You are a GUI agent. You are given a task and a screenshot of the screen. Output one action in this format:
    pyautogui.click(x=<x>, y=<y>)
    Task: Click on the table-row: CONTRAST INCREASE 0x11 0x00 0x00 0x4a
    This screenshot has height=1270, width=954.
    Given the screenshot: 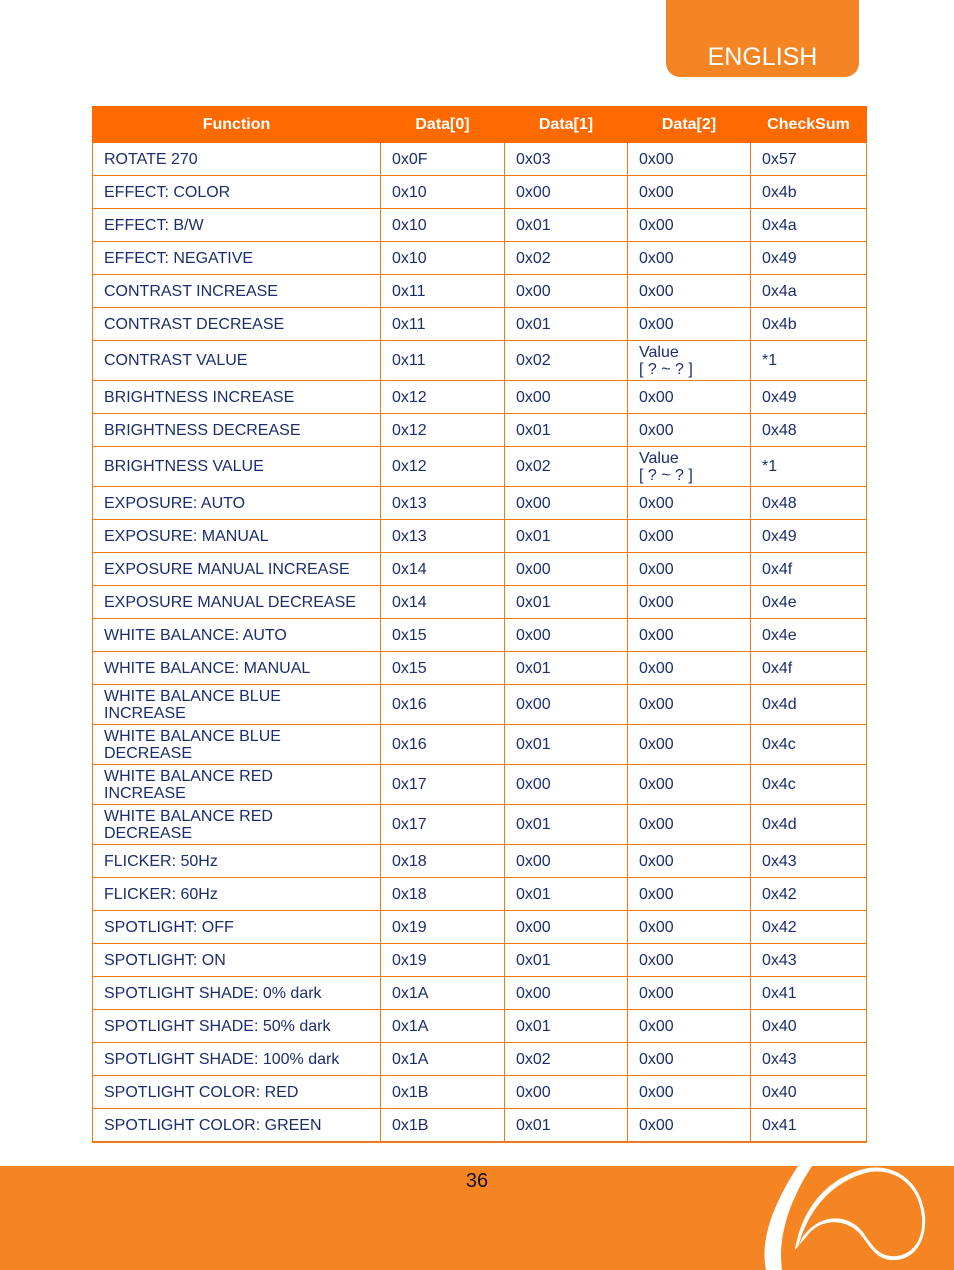 What is the action you would take?
    pyautogui.click(x=479, y=291)
    